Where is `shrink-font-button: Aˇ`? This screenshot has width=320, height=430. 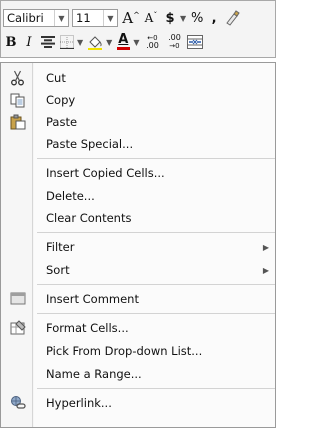 shrink-font-button: Aˇ is located at coordinates (151, 18).